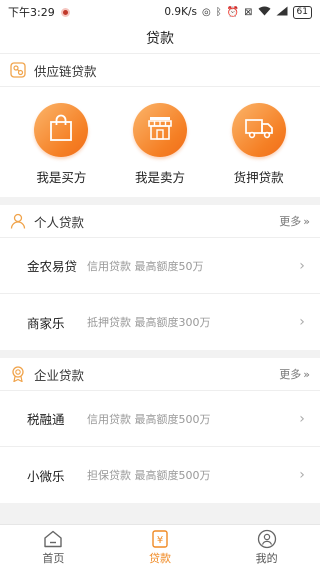 This screenshot has width=320, height=570. Describe the element at coordinates (218, 12) in the screenshot. I see `bluetooth-icon: ᛒ` at that location.